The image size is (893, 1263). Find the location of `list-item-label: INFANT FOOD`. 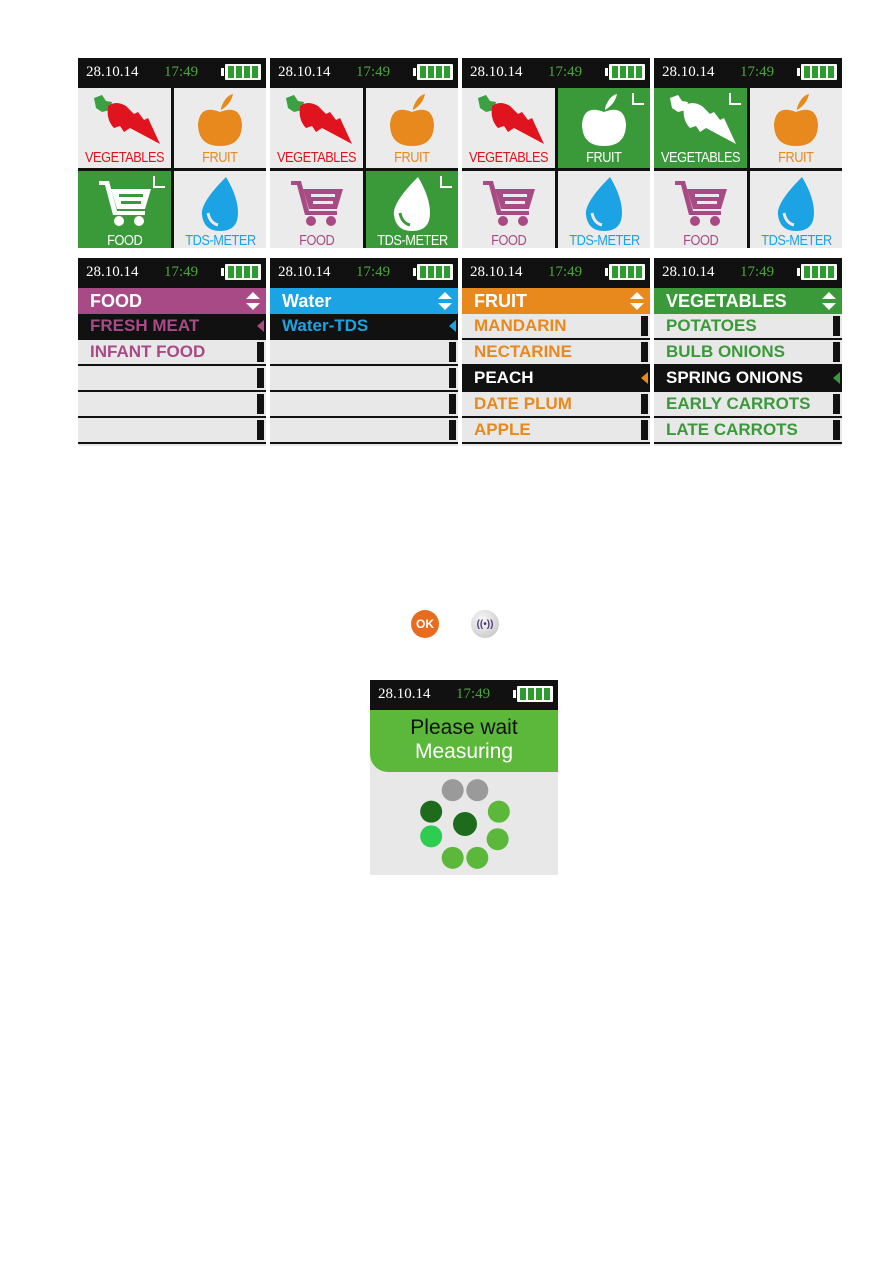

list-item-label: INFANT FOOD is located at coordinates (148, 351).